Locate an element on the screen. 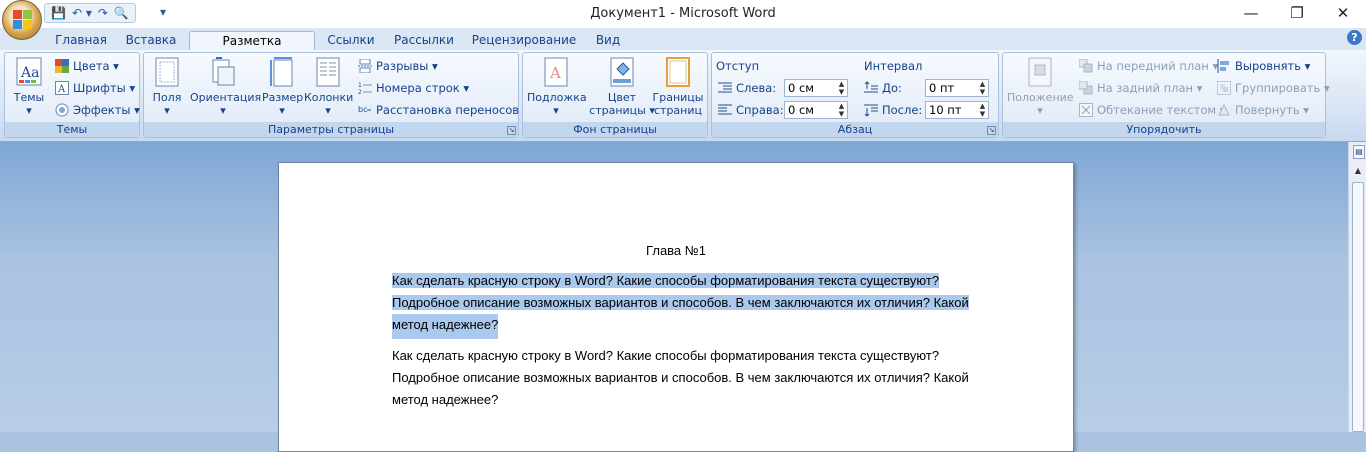 This screenshot has height=452, width=1366. tab-insert: Вставка is located at coordinates (151, 40).